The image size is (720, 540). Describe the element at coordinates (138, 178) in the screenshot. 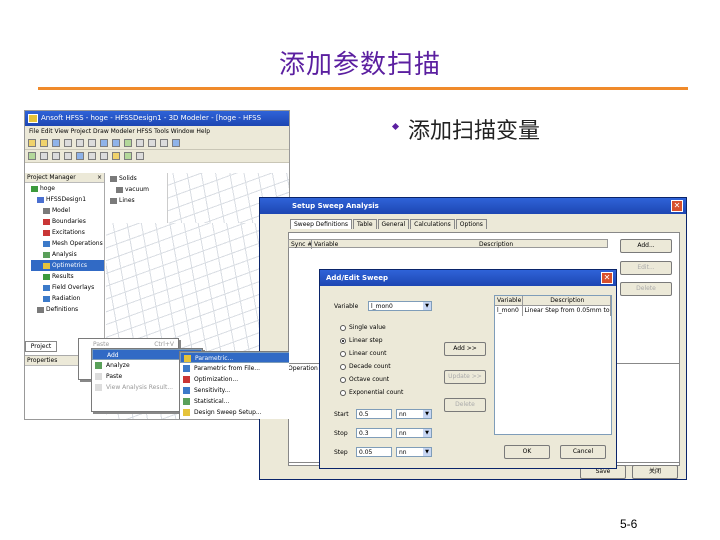

I see `history-item: Solids` at that location.